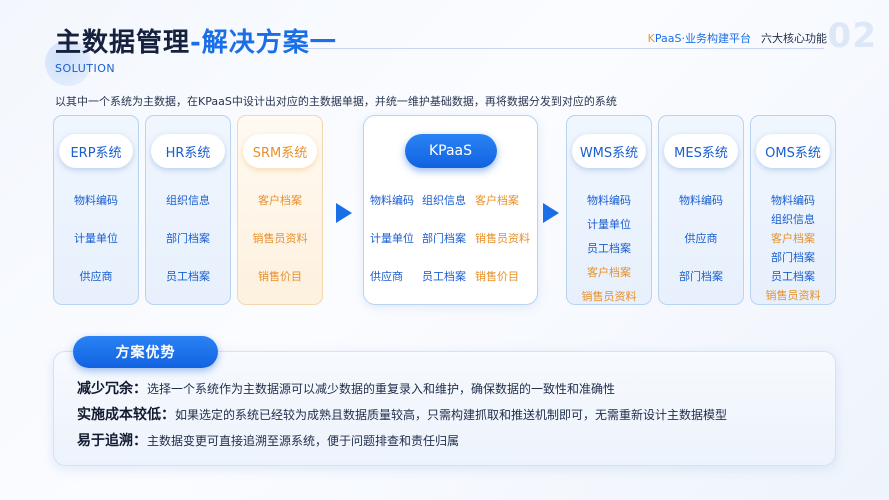 This screenshot has height=500, width=889. I want to click on kpaas-item: 员工档案, so click(444, 276).